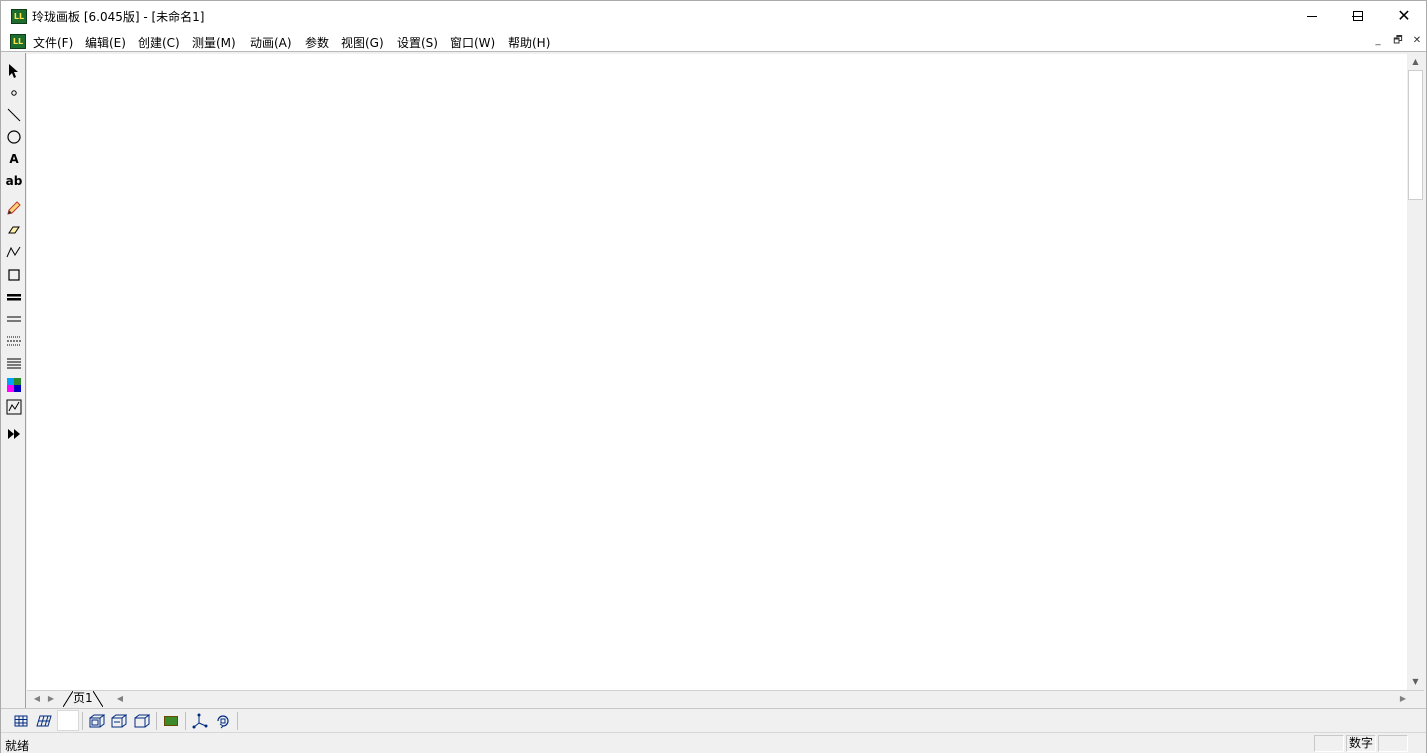 The width and height of the screenshot is (1427, 754). Describe the element at coordinates (14, 137) in the screenshot. I see `circle-icon` at that location.